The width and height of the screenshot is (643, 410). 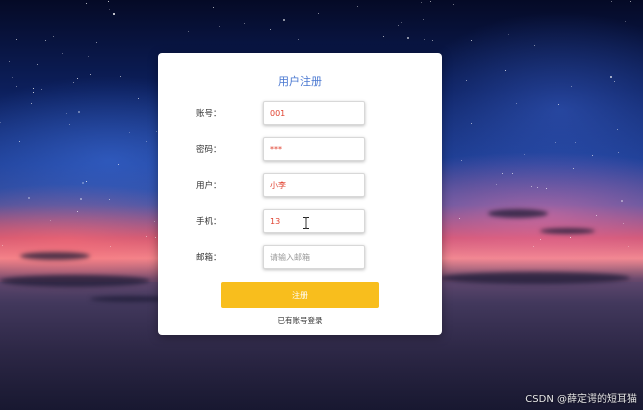 I want to click on register-button: 注册, so click(x=300, y=295).